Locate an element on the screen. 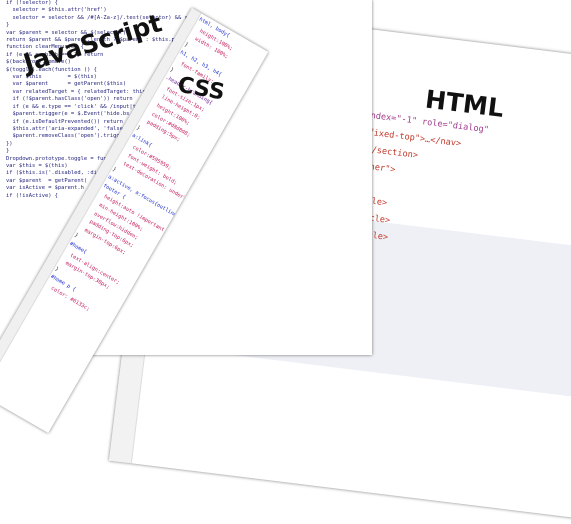  code-line: selector = $this.attr('href') is located at coordinates (56, 10).